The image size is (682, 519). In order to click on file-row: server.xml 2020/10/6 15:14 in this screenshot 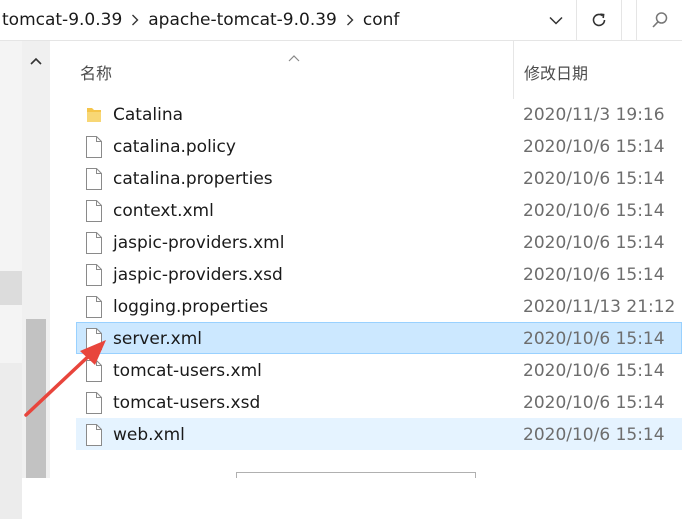, I will do `click(379, 338)`.